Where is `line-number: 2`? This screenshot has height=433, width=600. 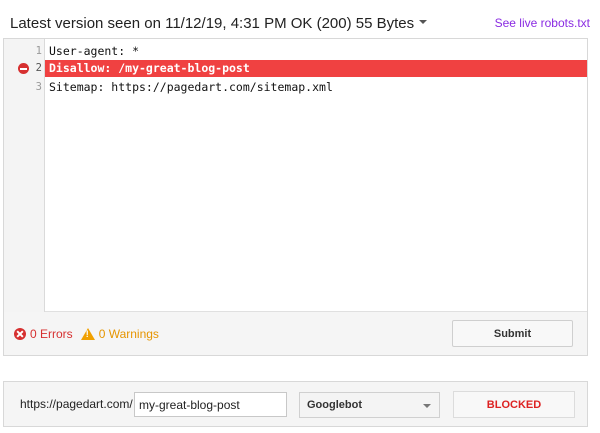
line-number: 2 is located at coordinates (38, 68).